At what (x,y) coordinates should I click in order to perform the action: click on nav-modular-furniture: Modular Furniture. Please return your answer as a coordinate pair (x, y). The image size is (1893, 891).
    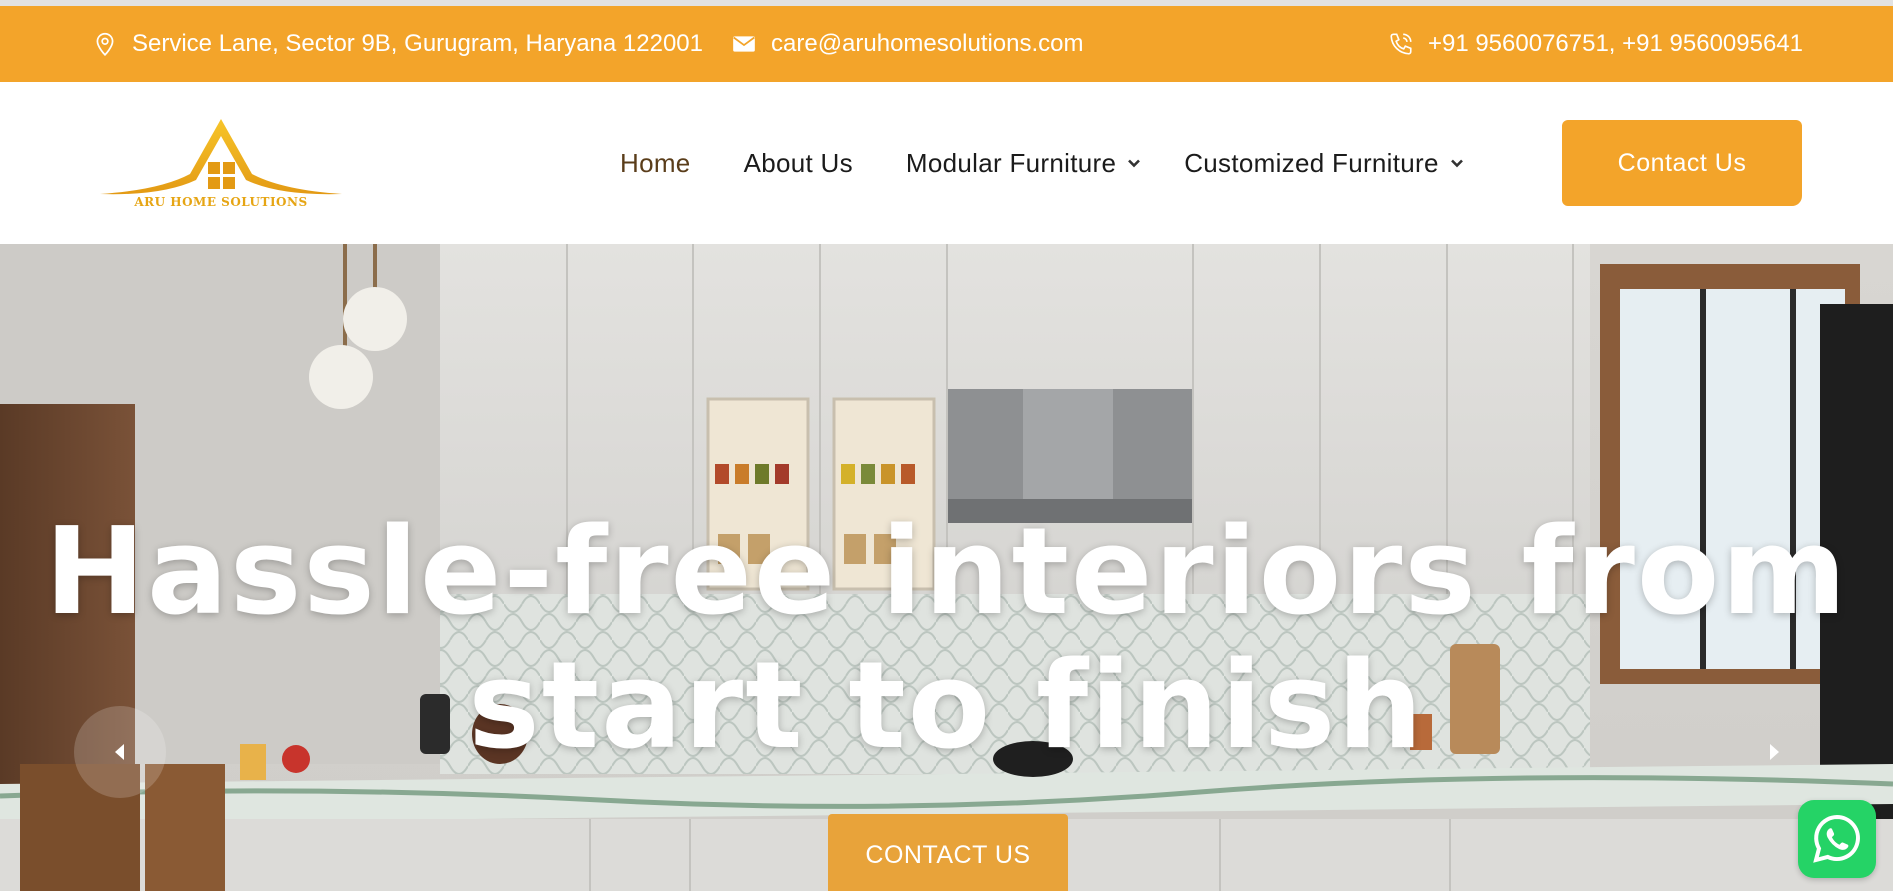
    Looking at the image, I should click on (1024, 163).